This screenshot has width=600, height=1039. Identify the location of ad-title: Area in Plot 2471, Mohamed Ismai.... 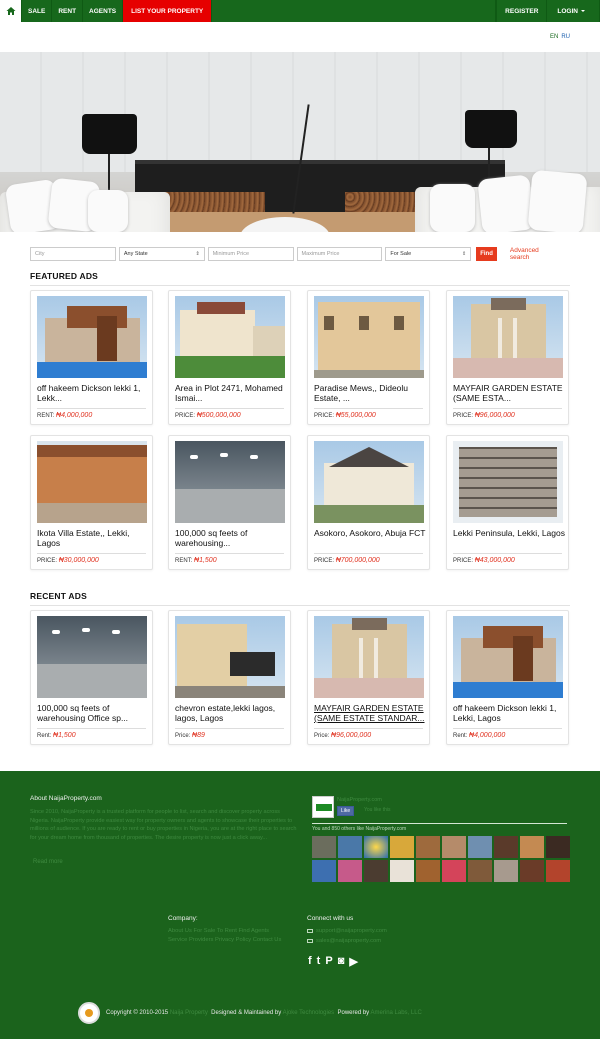
(232, 393).